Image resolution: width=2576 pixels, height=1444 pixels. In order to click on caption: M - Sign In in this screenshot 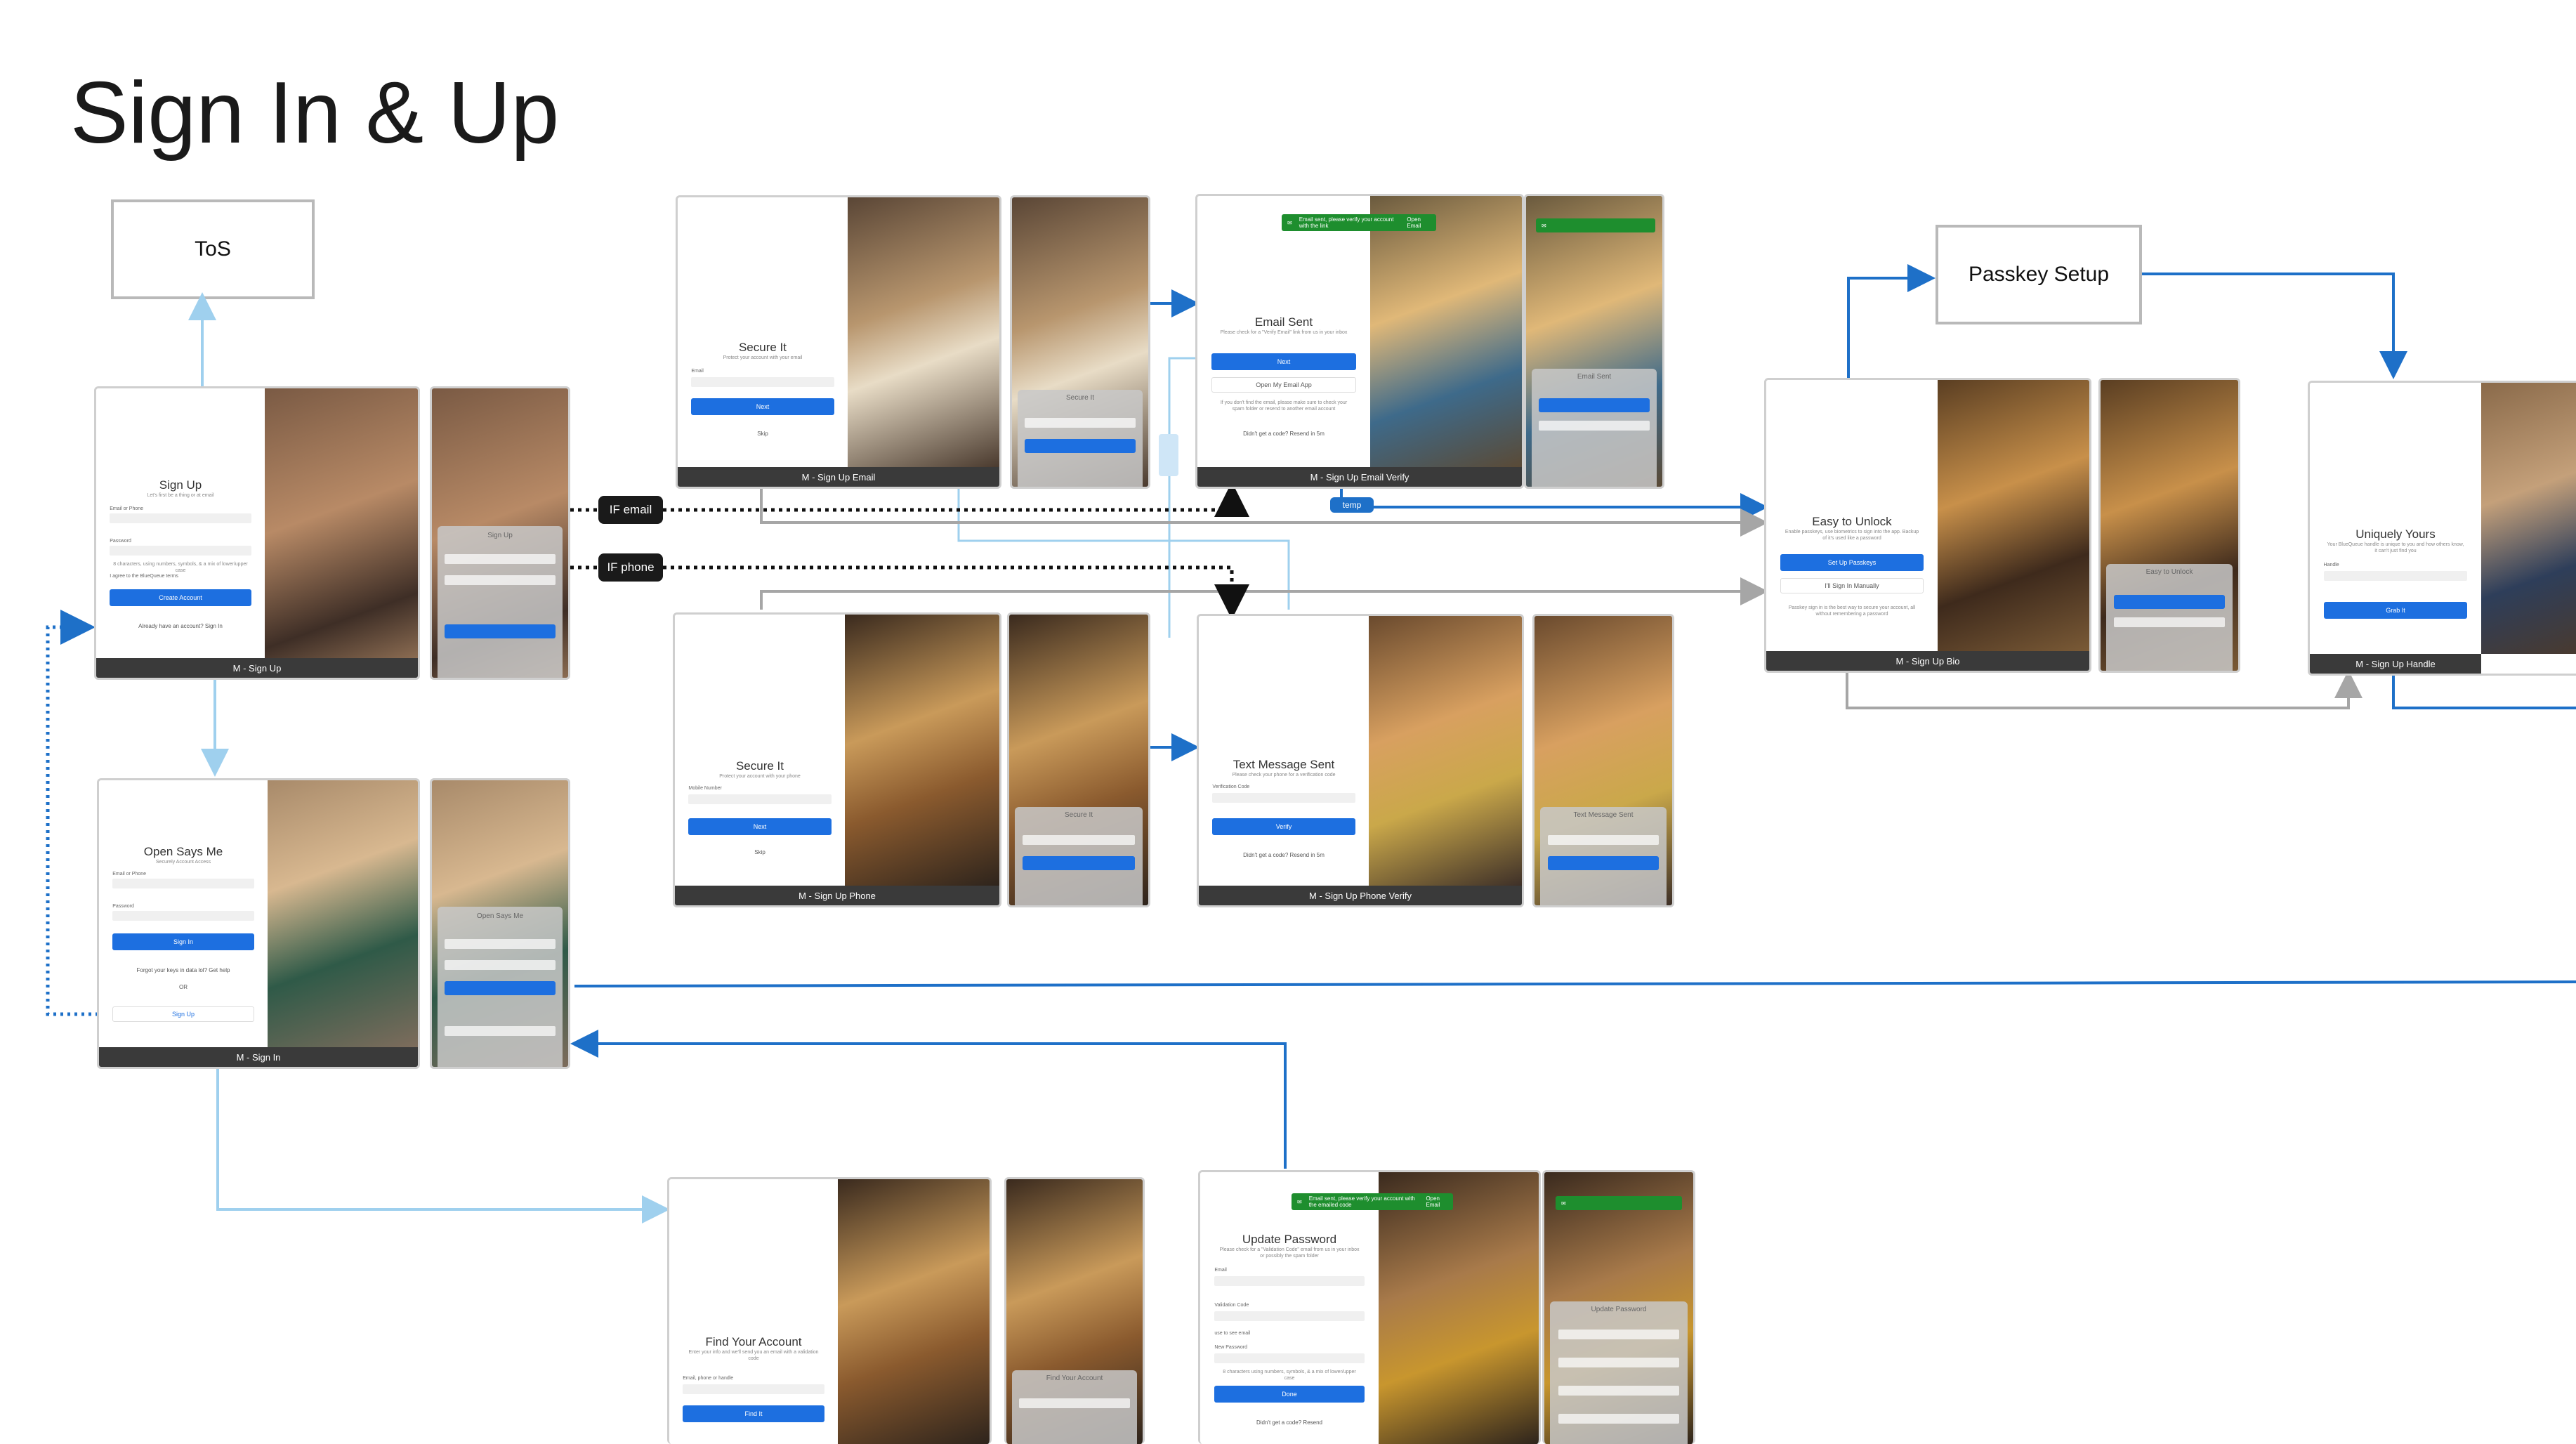, I will do `click(258, 1057)`.